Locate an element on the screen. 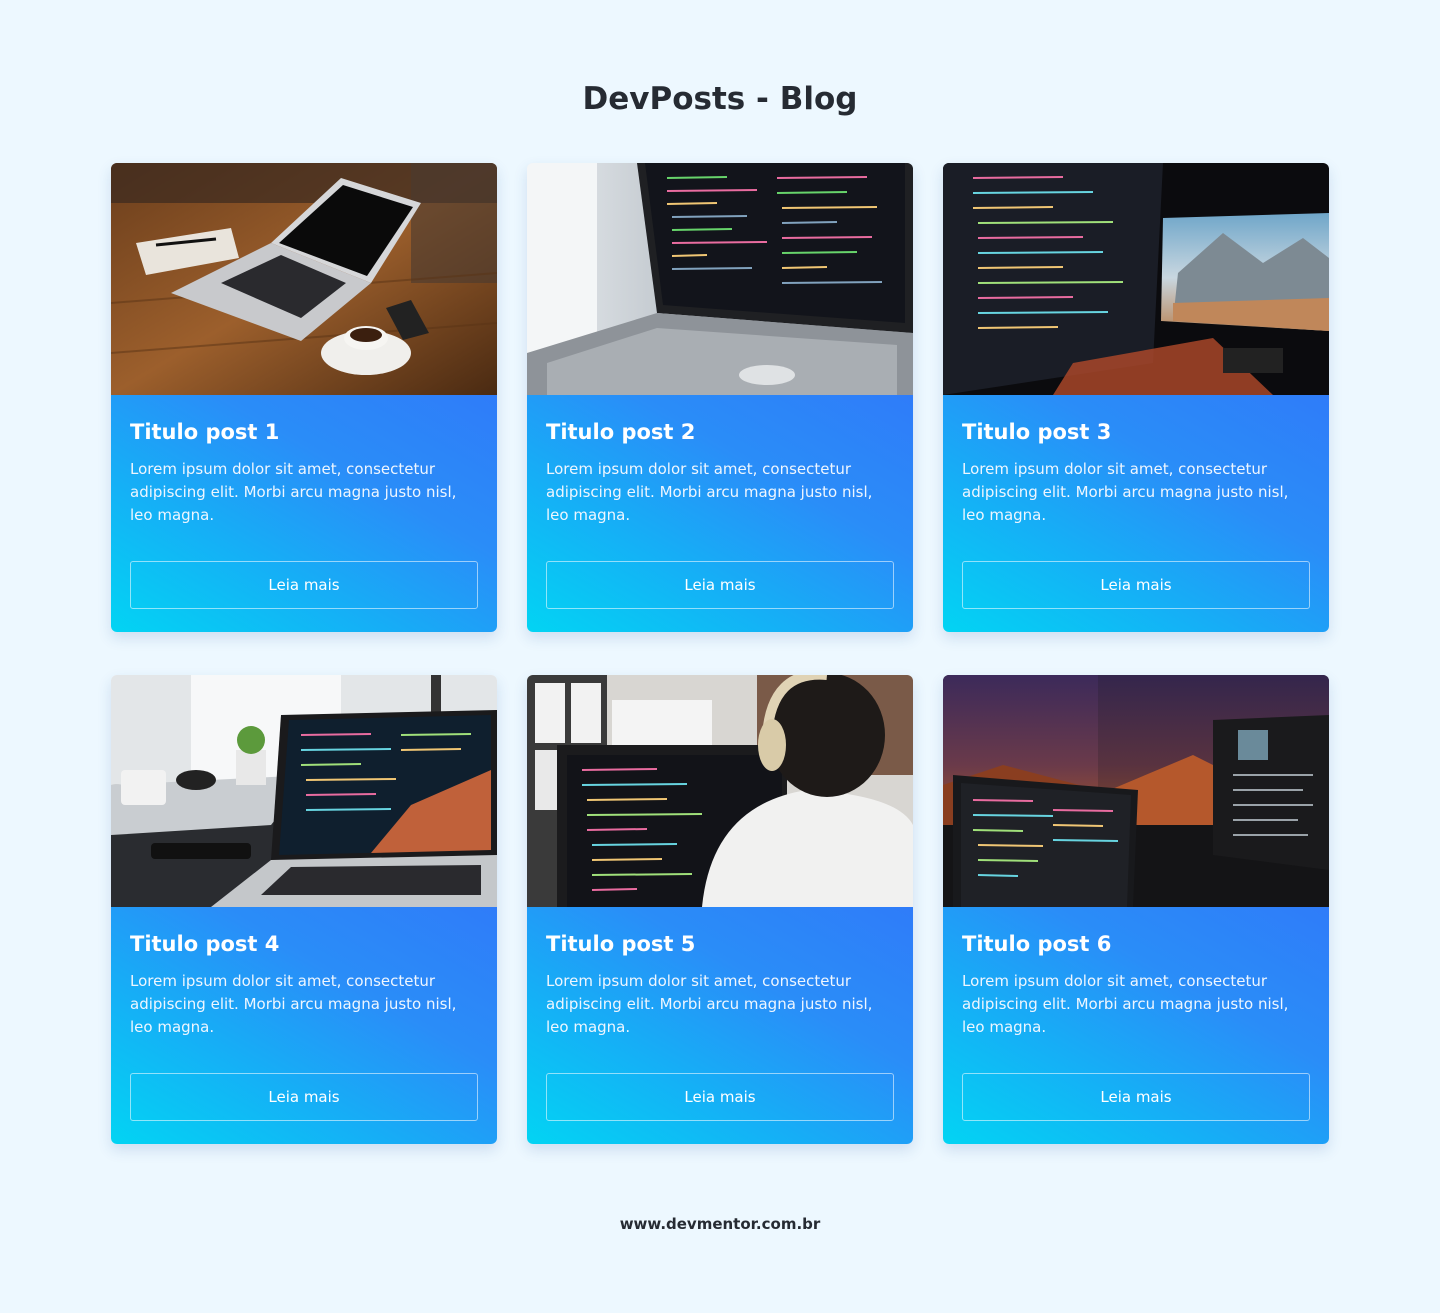 Image resolution: width=1440 pixels, height=1313 pixels. post-title: Titulo post 5 is located at coordinates (621, 944).